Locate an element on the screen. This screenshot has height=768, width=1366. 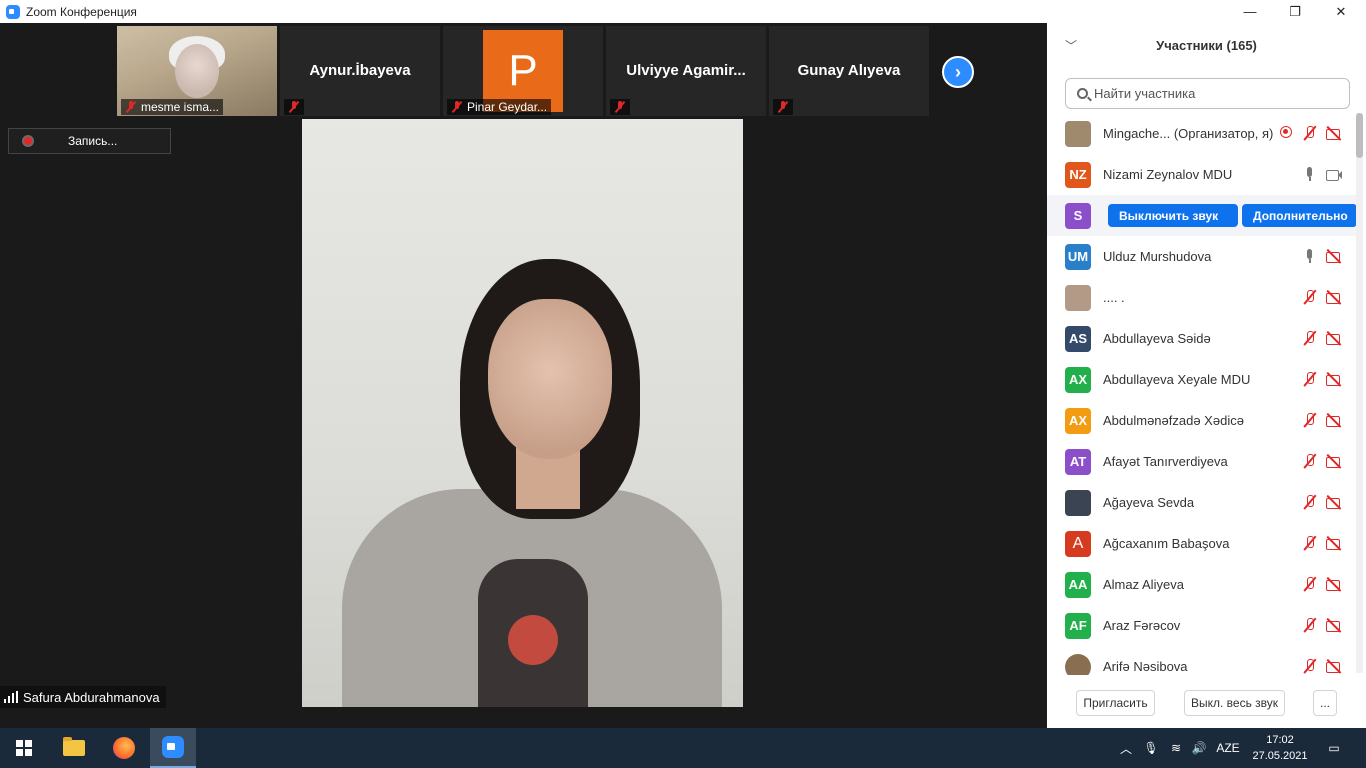
scrollbar-thumb is located at coordinates (1359, 135).